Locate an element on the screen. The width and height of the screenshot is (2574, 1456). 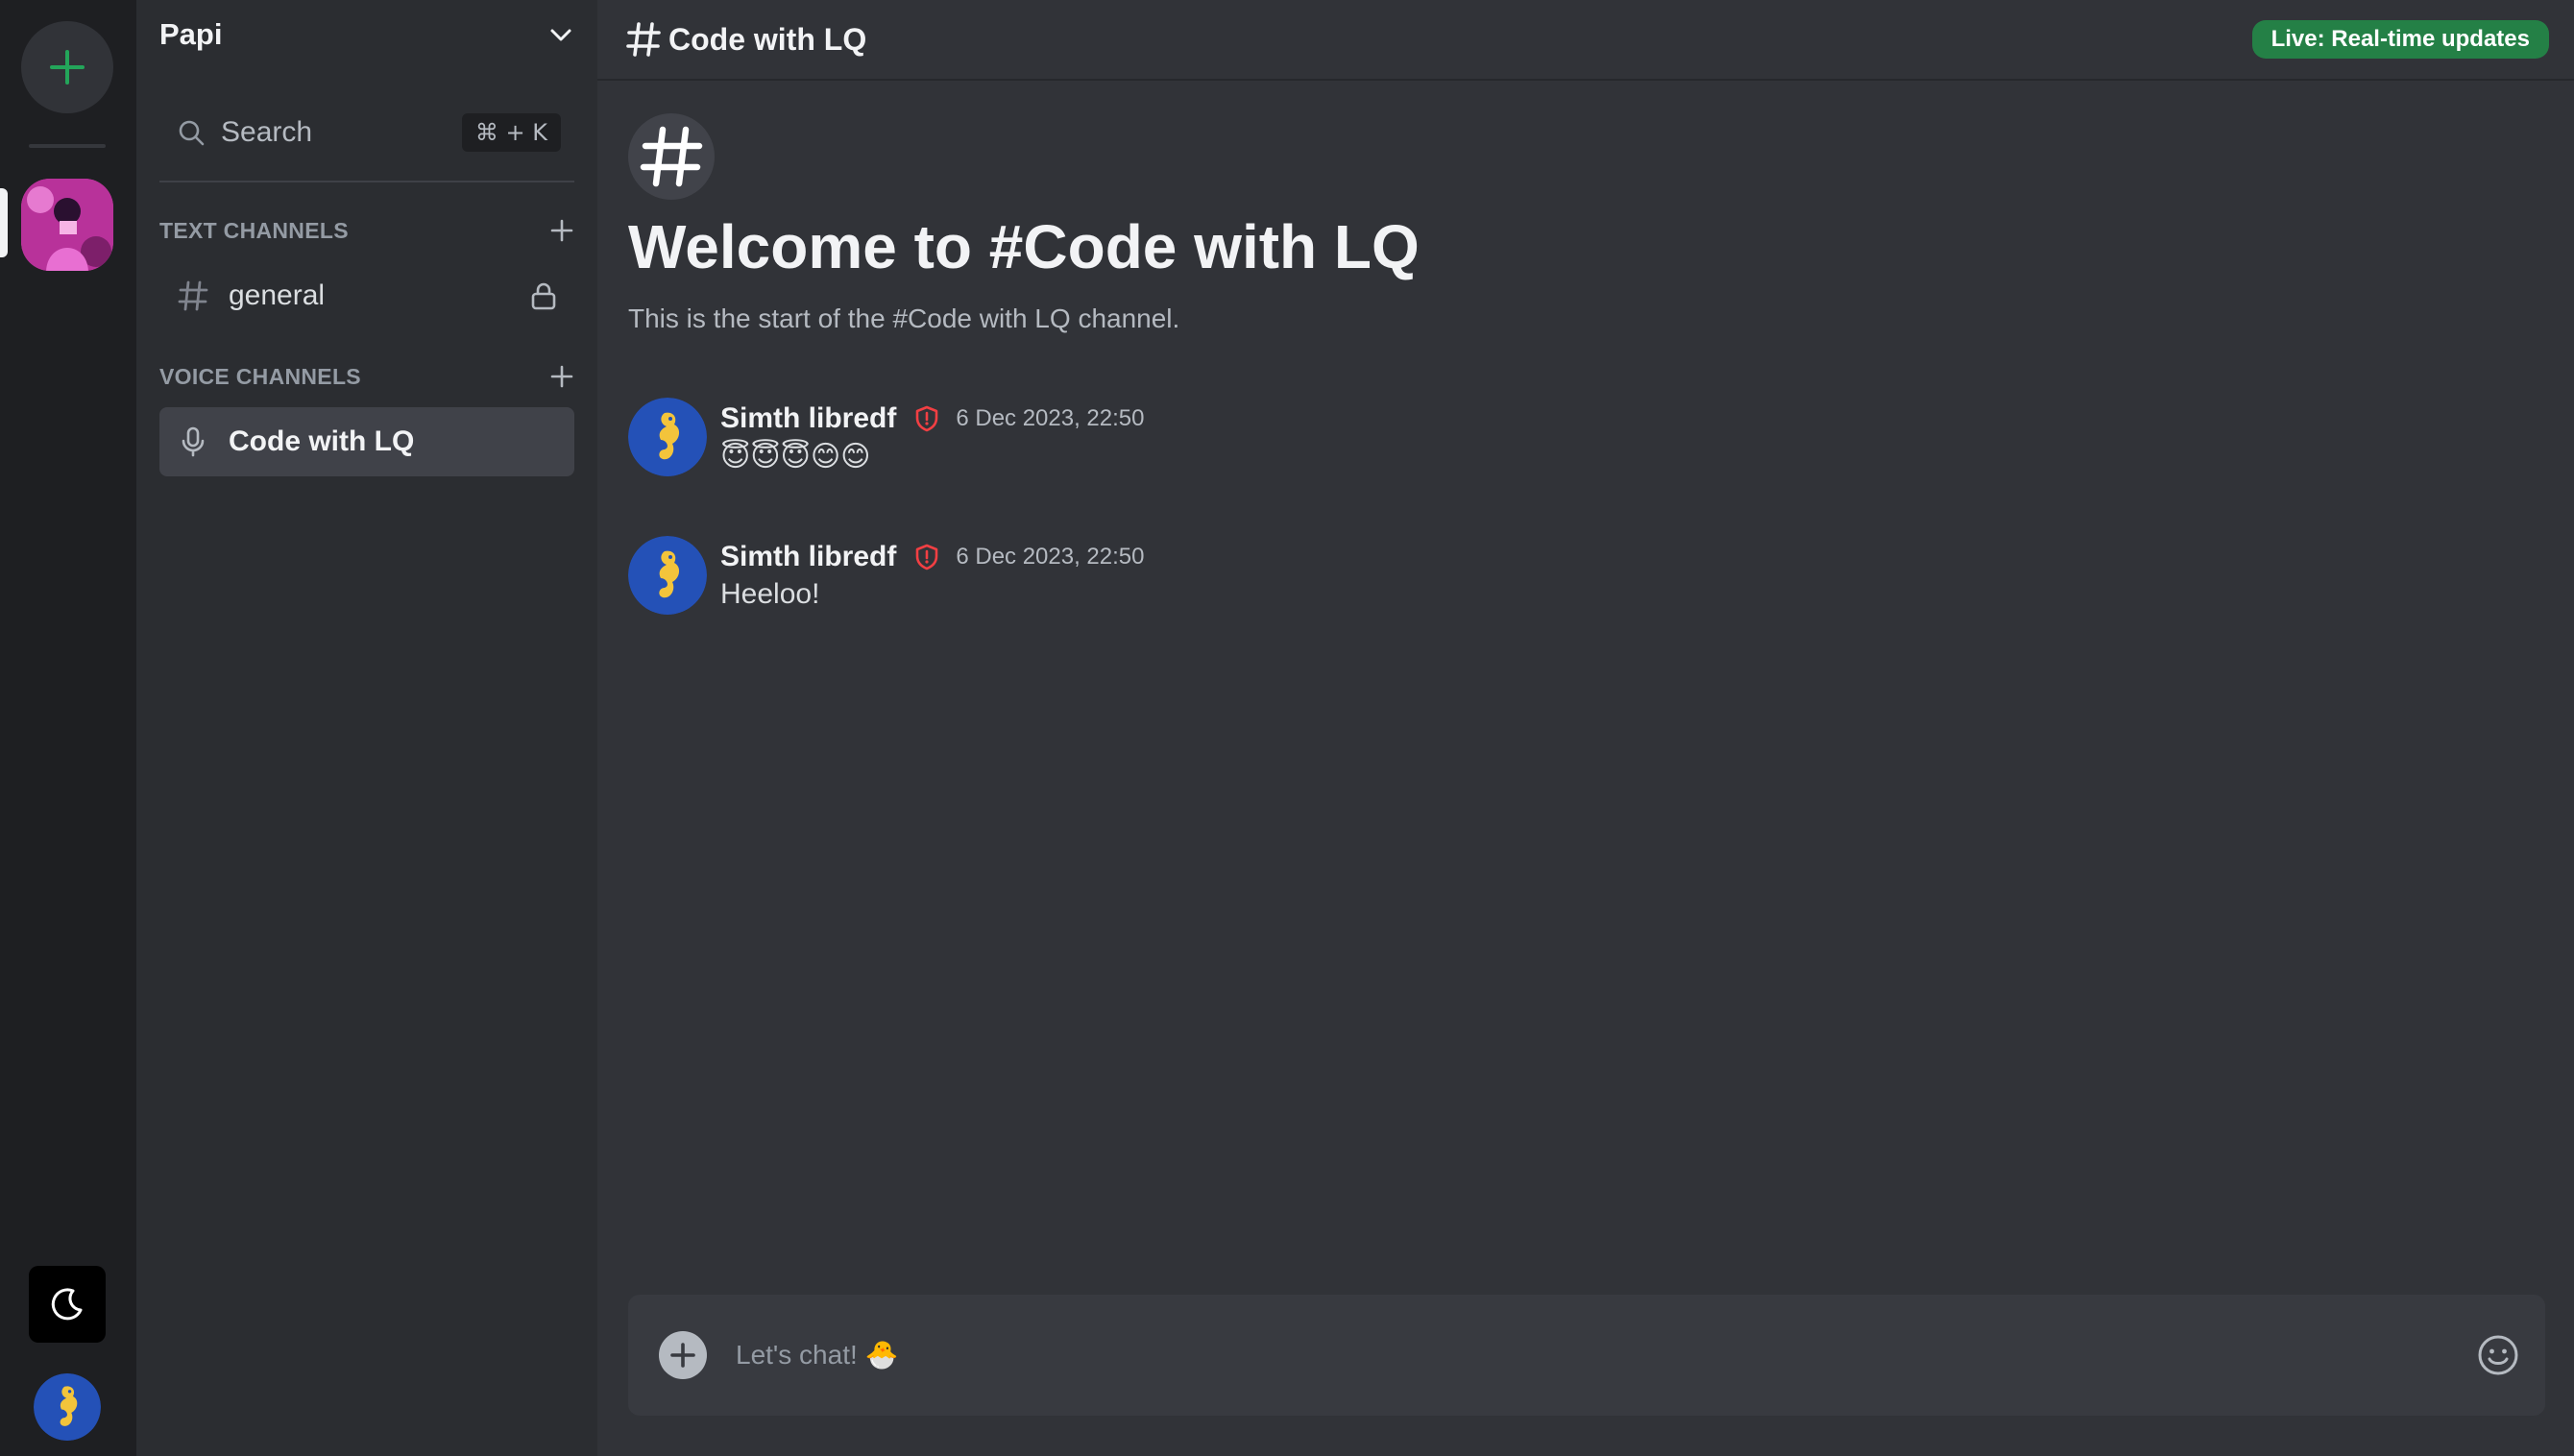
message-item: Simth libredf 6 Dec 2023, 22:50 😇😇😇😊😊 is located at coordinates (1579, 441).